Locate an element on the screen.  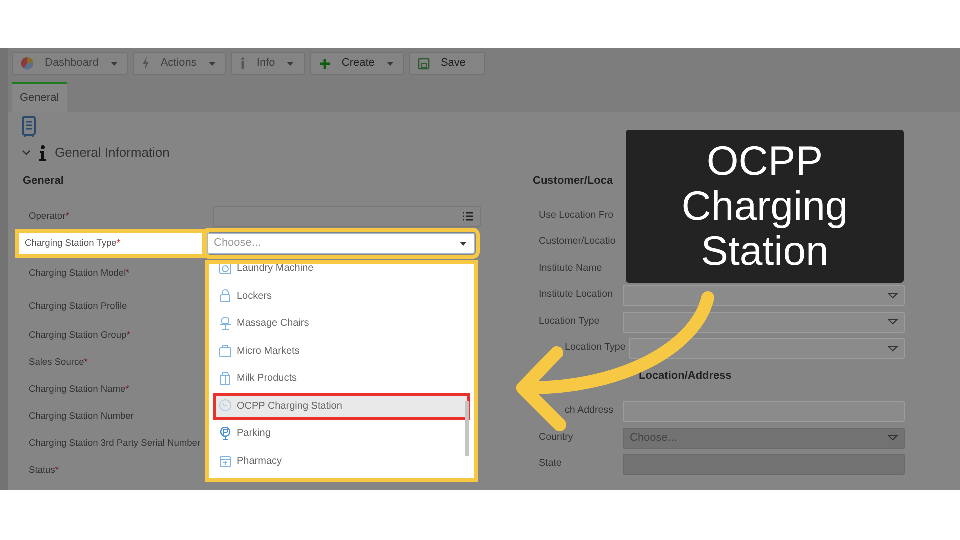
toolbar-button: Save is located at coordinates (446, 63).